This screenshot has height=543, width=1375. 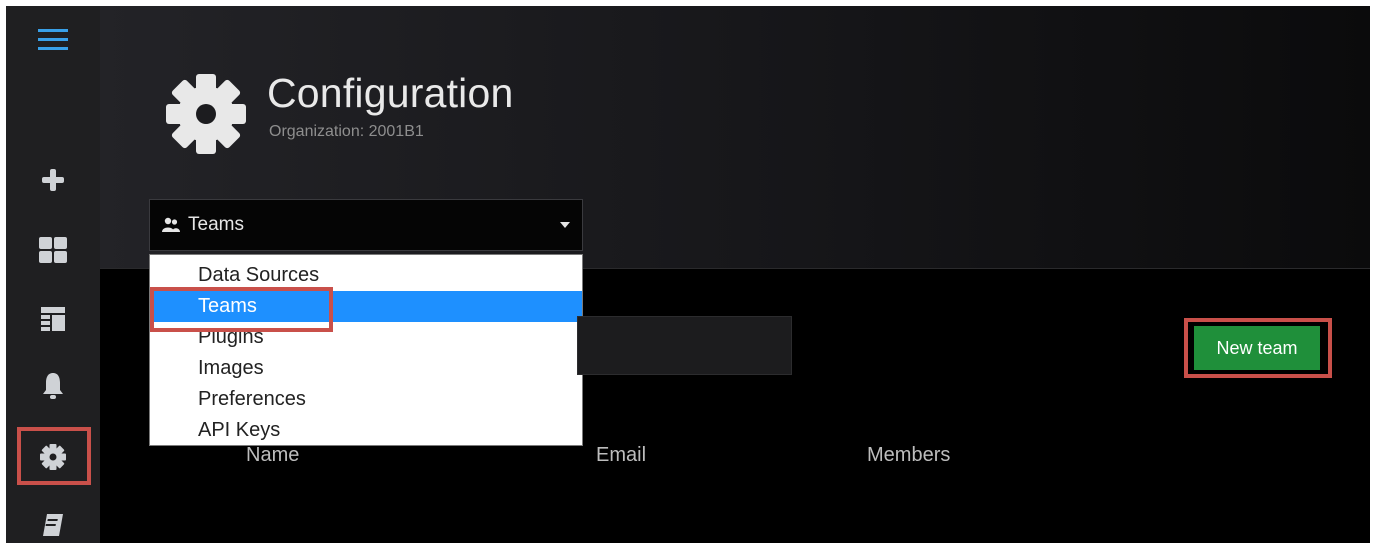 I want to click on column-header-members: Members, so click(x=908, y=455).